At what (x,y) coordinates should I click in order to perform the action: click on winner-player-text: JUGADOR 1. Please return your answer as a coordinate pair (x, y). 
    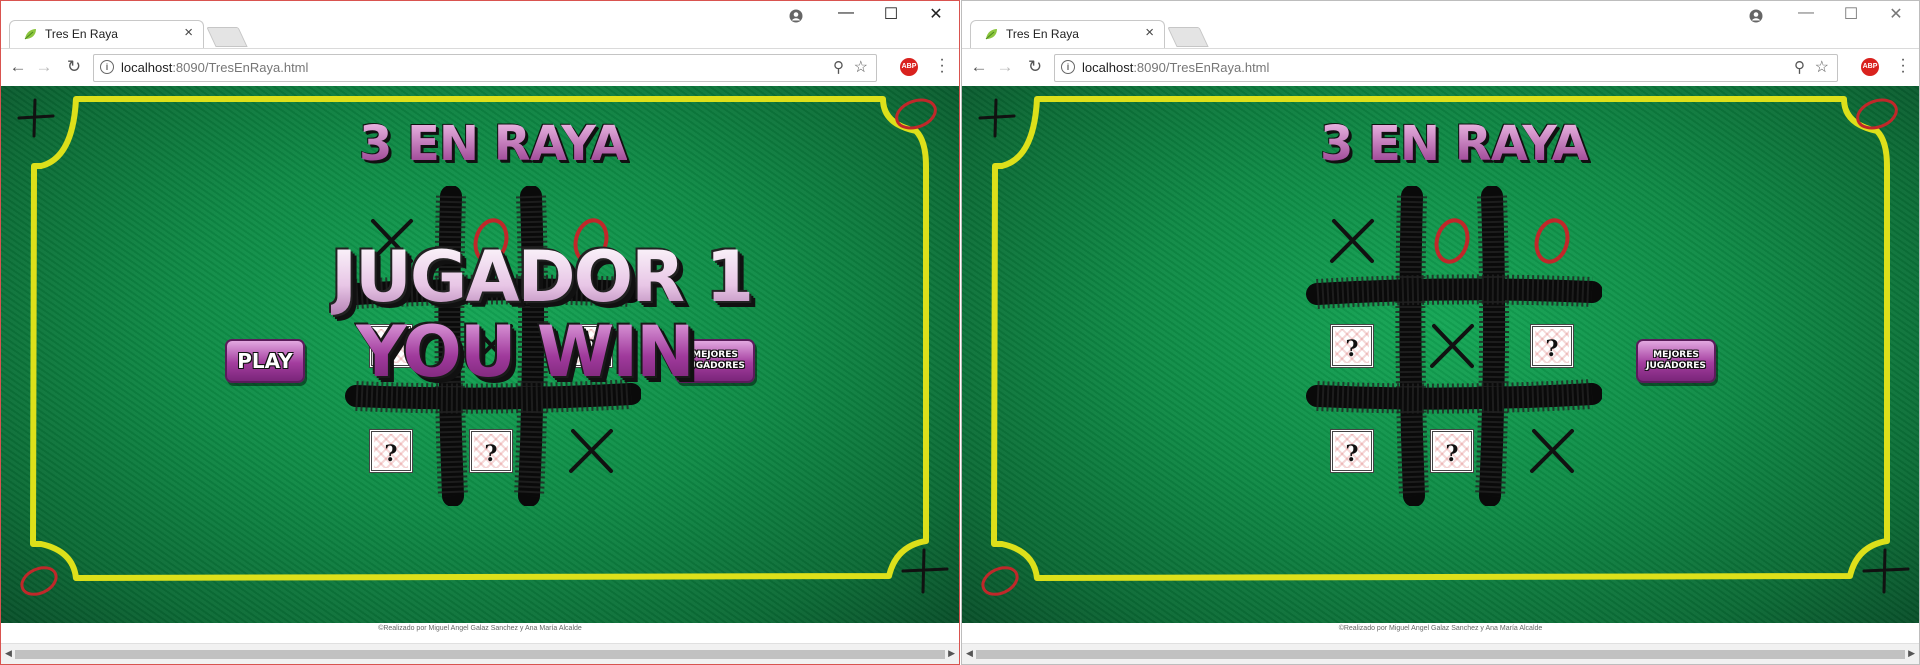
    Looking at the image, I should click on (542, 277).